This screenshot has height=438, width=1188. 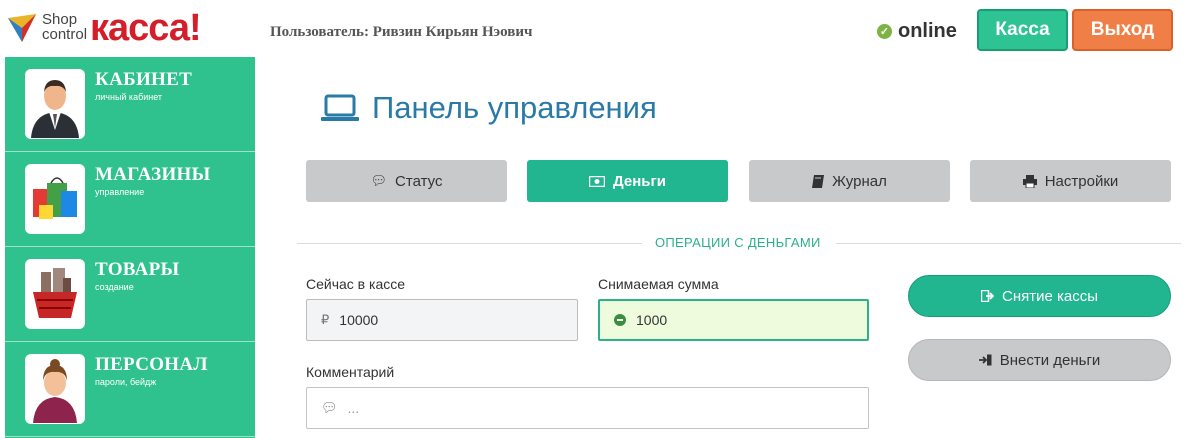 I want to click on page-title-text: Панель управления, so click(x=514, y=107).